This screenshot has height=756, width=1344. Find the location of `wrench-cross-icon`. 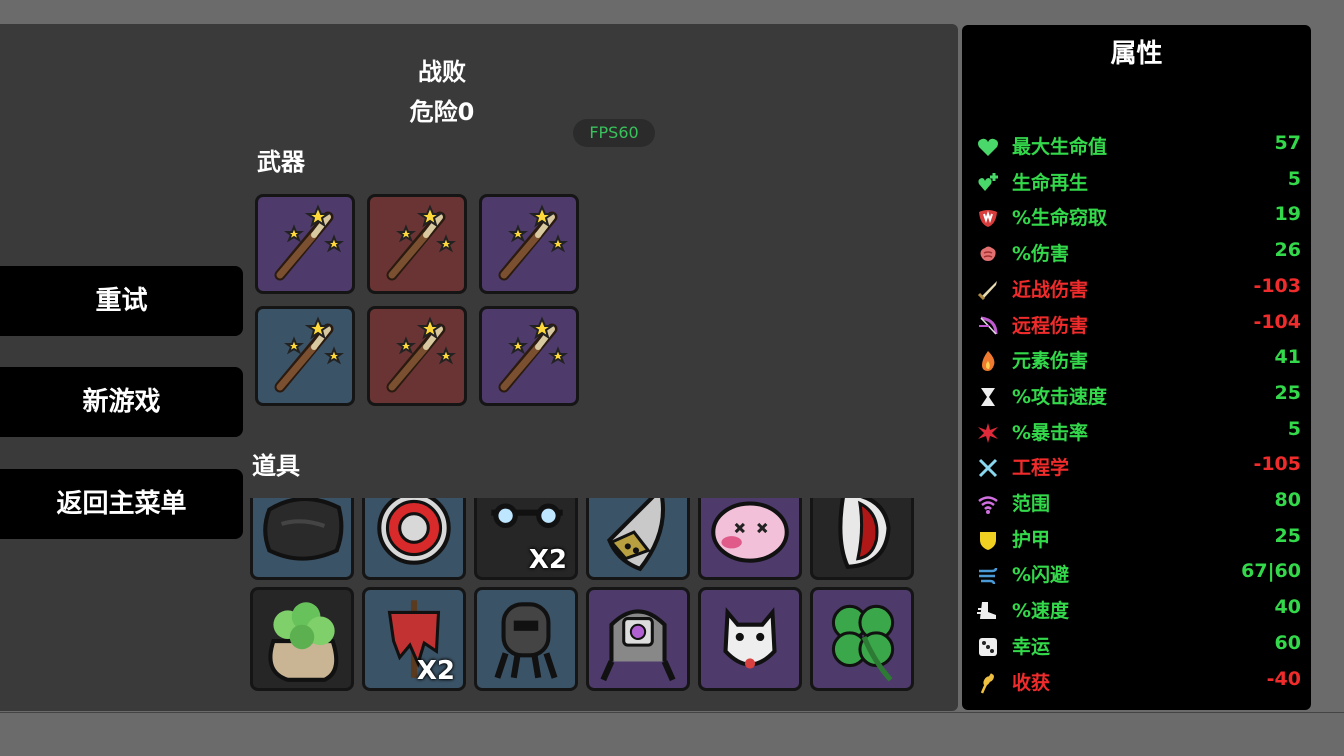

wrench-cross-icon is located at coordinates (988, 468).